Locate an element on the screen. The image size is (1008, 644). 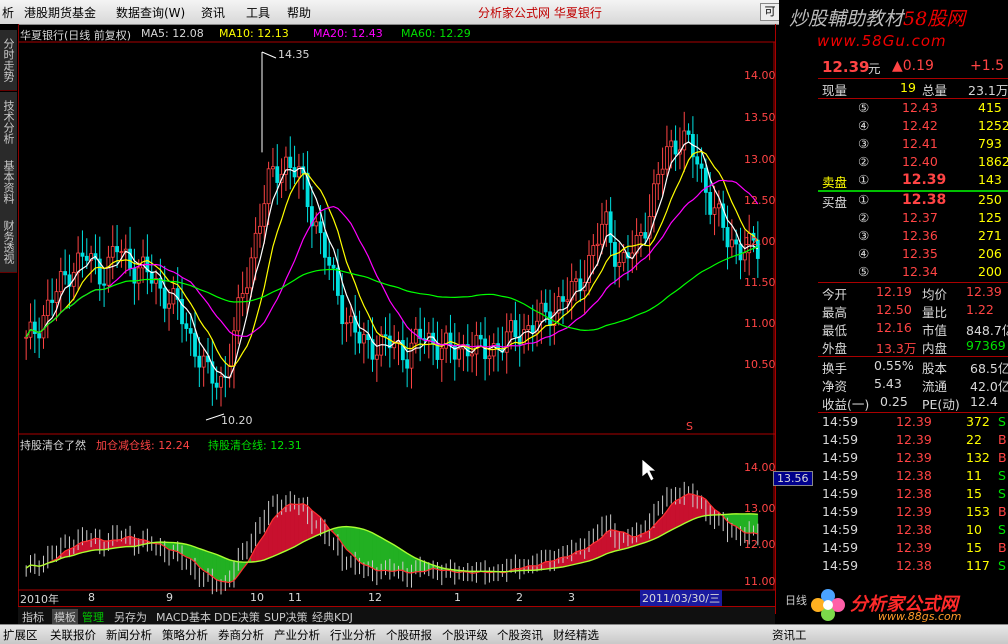
stat-label: 今开 is located at coordinates (835, 294).